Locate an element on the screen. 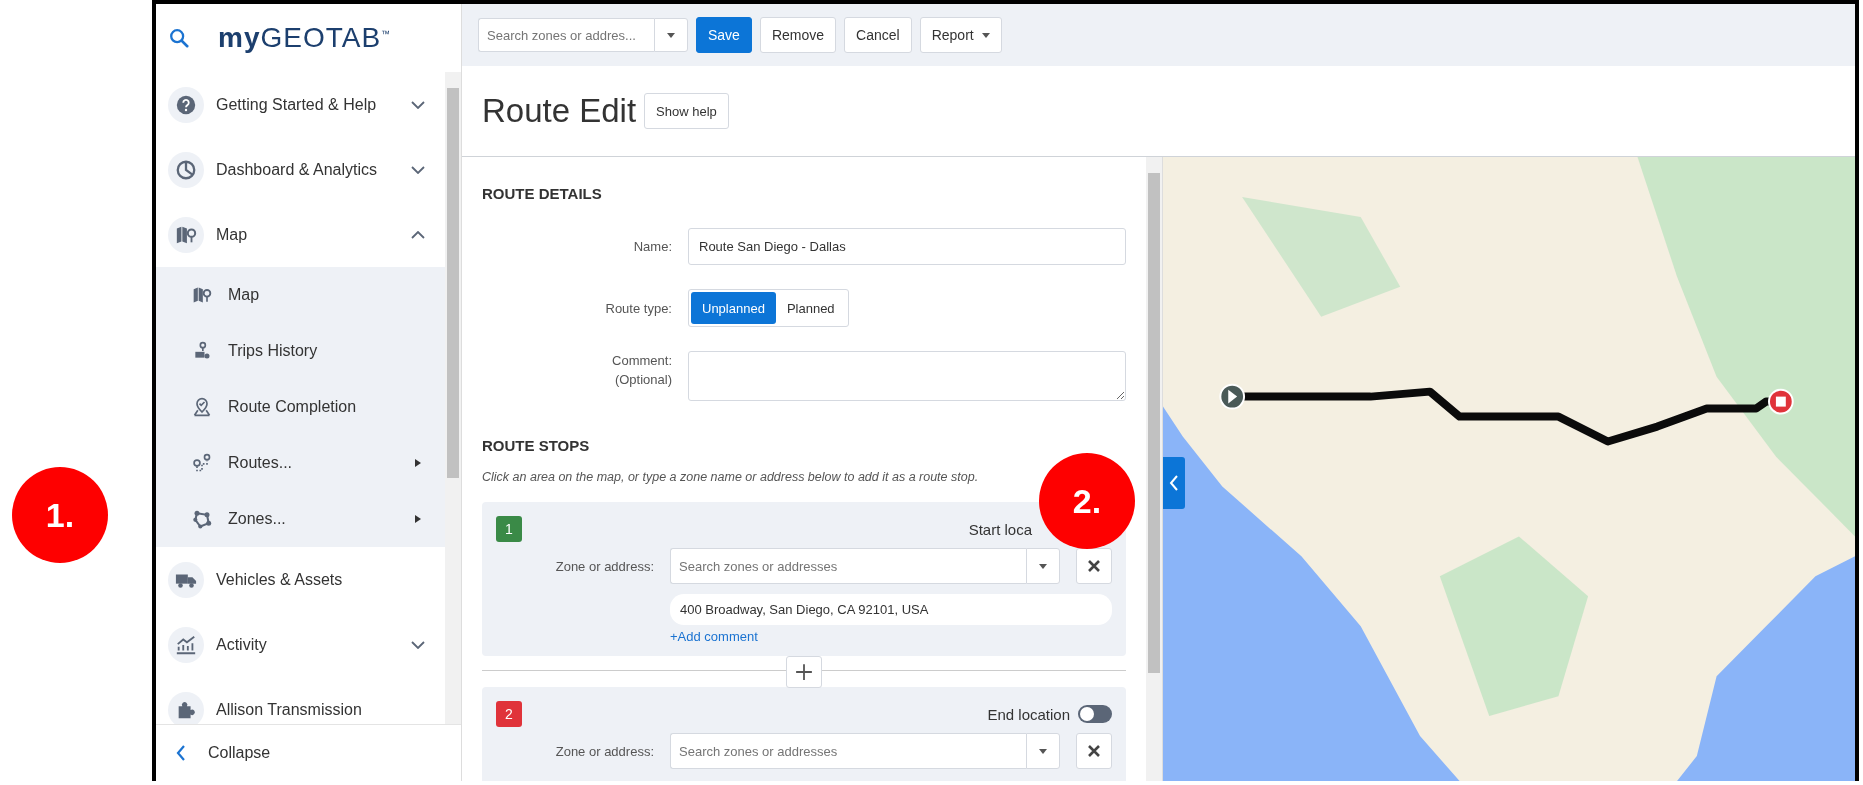 The width and height of the screenshot is (1863, 785). help-circle-icon is located at coordinates (186, 104).